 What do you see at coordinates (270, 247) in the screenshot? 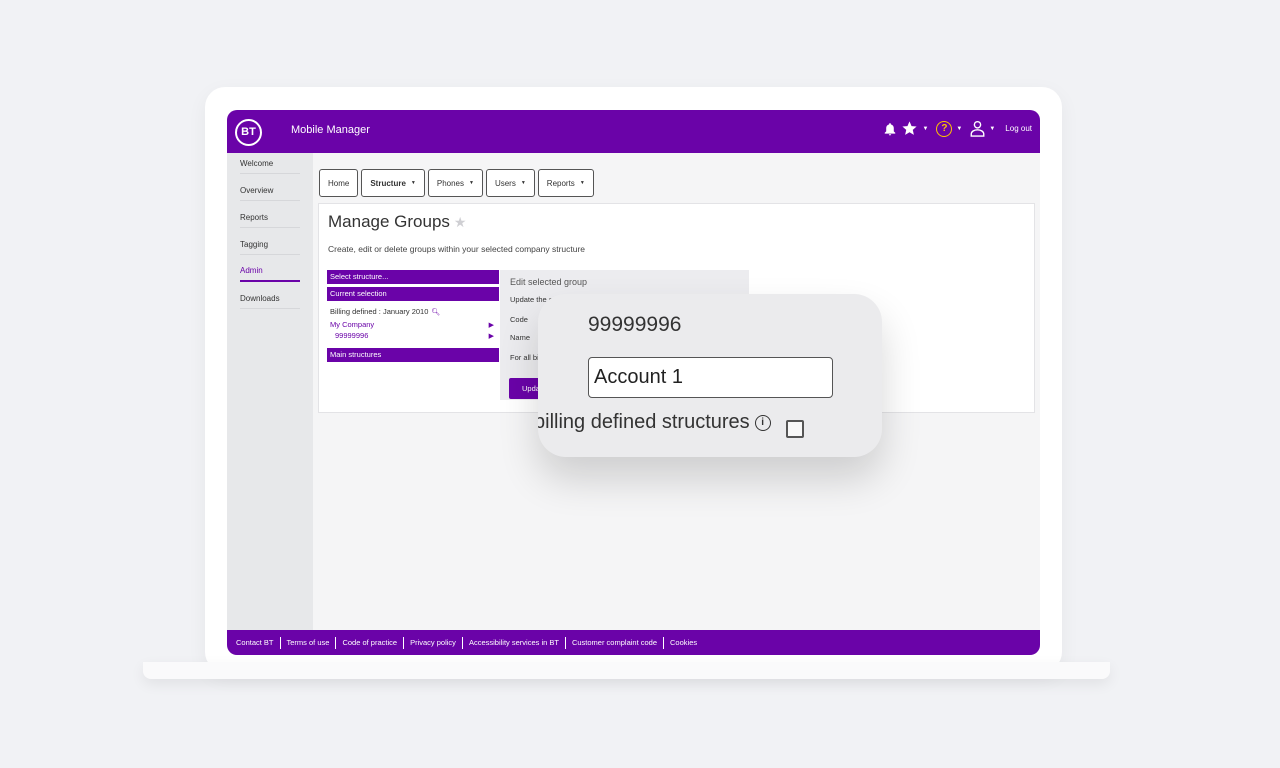
I see `sidebar-item-tagging: Tagging` at bounding box center [270, 247].